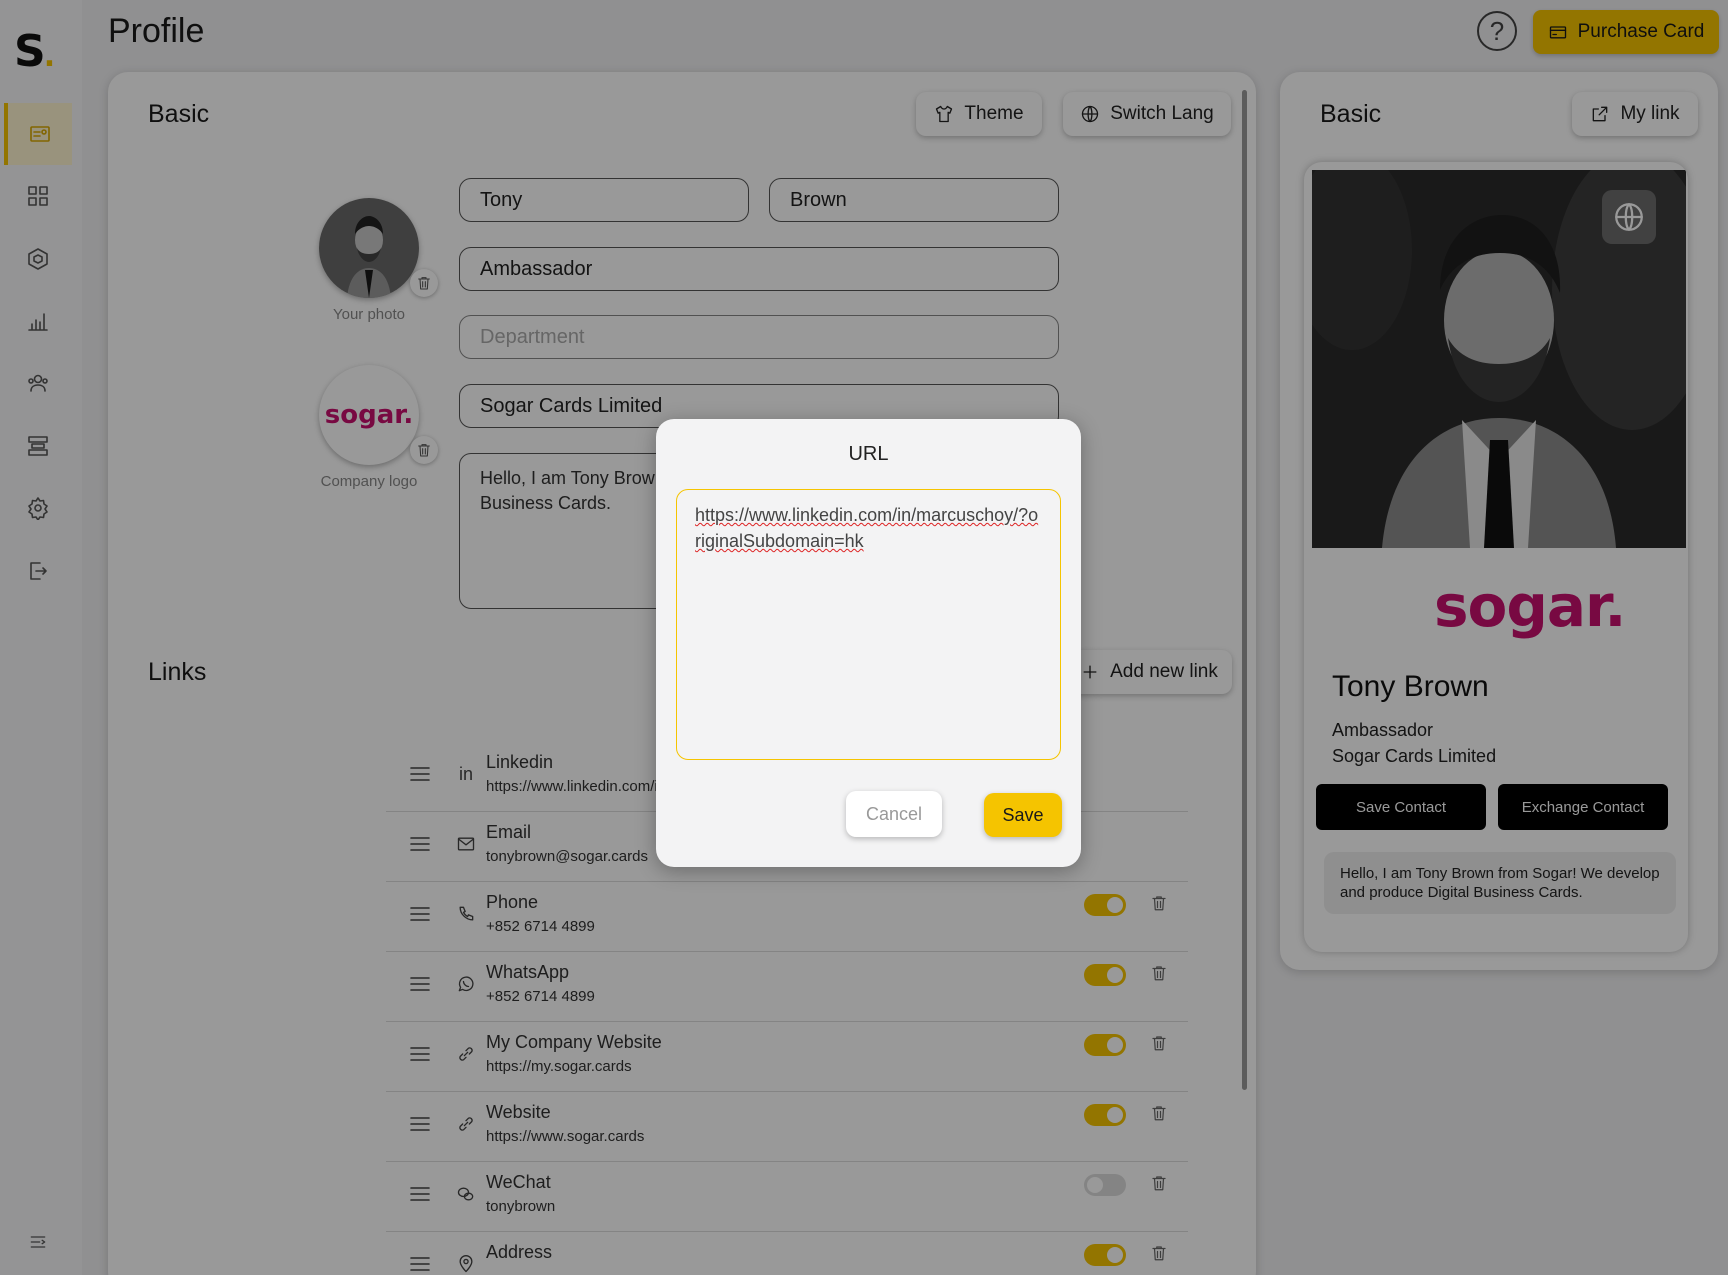 This screenshot has height=1275, width=1728. What do you see at coordinates (868, 454) in the screenshot?
I see `url-dialog-title: URL` at bounding box center [868, 454].